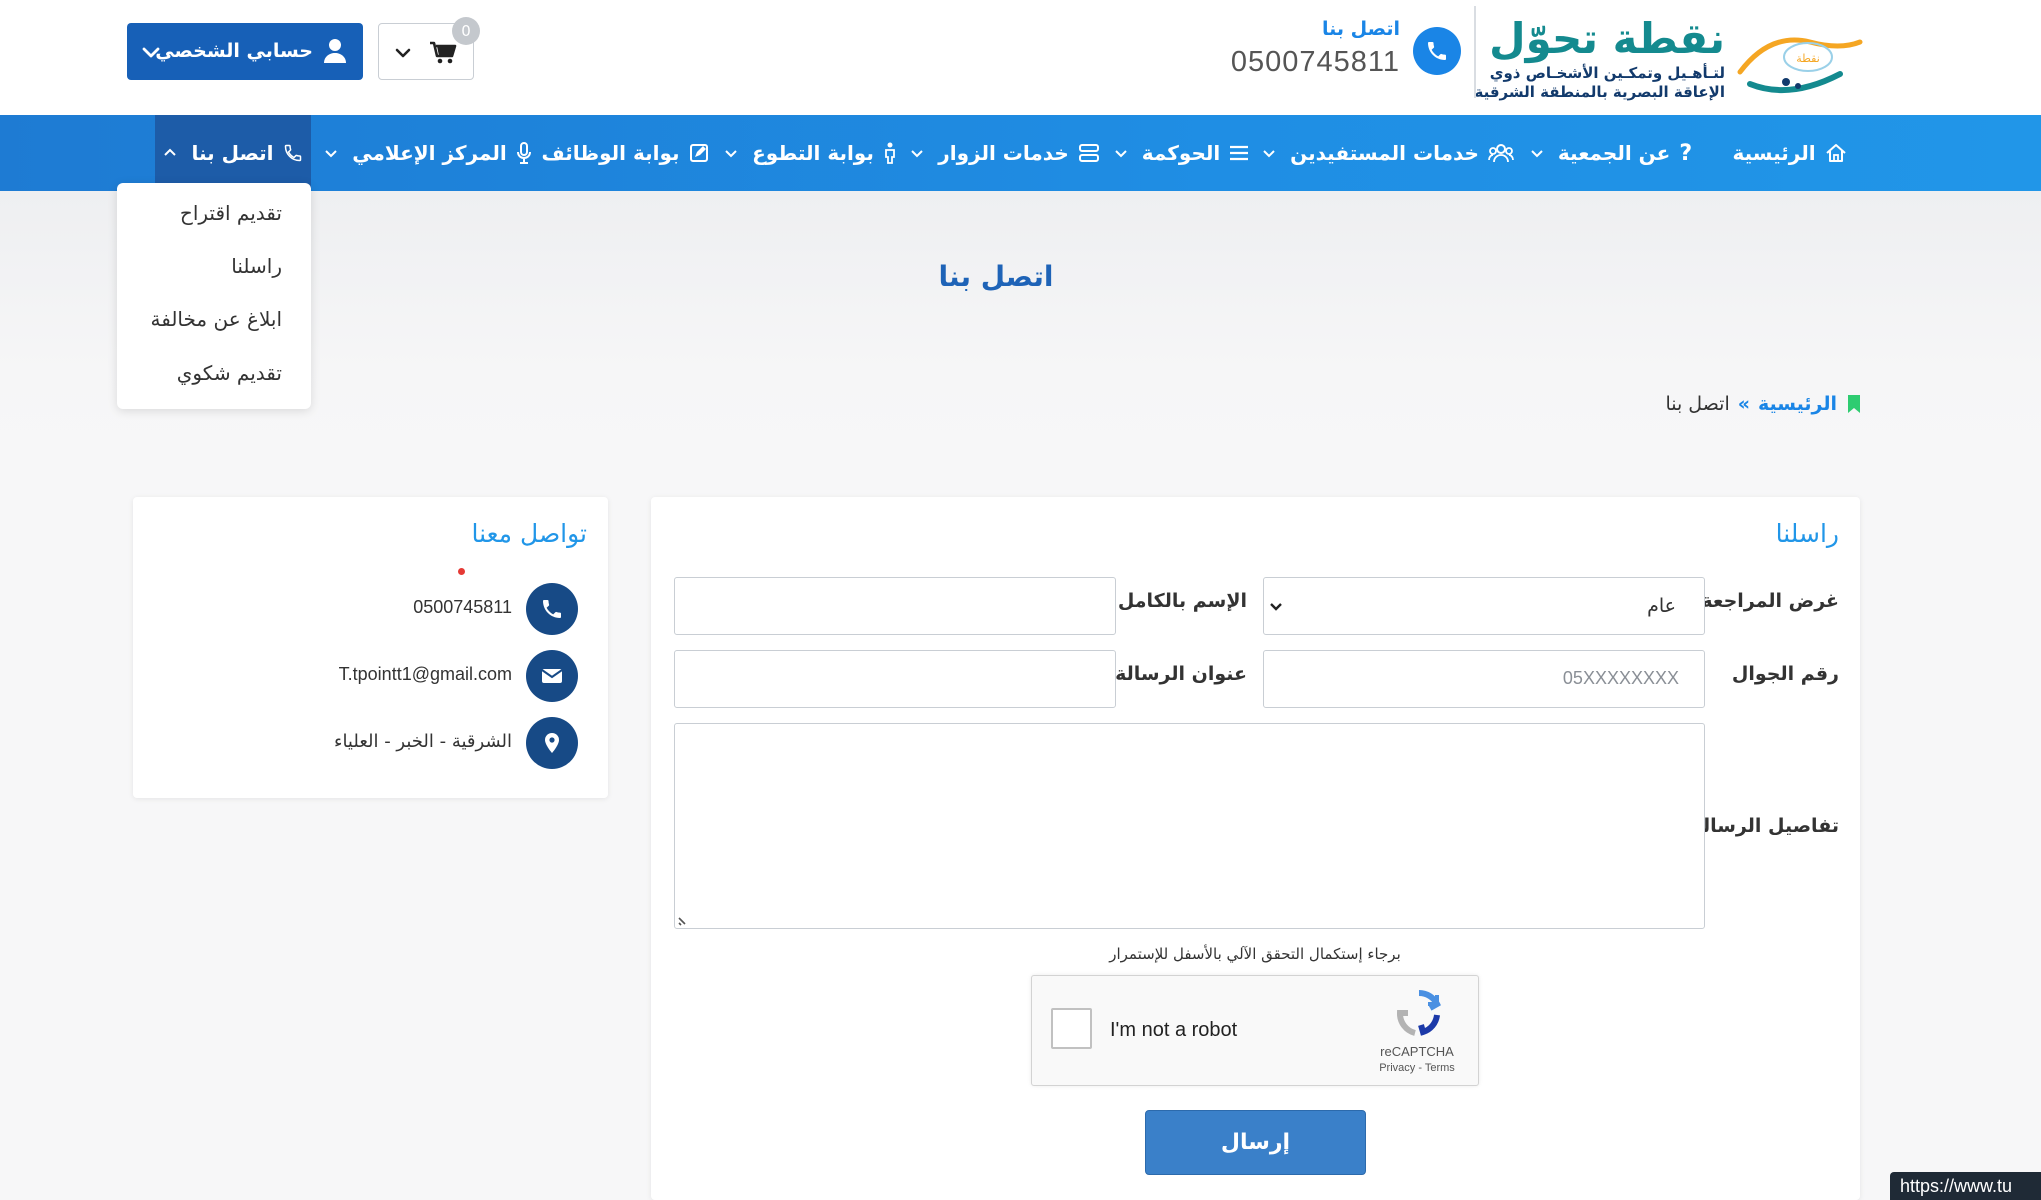 This screenshot has width=2041, height=1200. What do you see at coordinates (610, 153) in the screenshot?
I see `nav-label: بوابة الوظائف` at bounding box center [610, 153].